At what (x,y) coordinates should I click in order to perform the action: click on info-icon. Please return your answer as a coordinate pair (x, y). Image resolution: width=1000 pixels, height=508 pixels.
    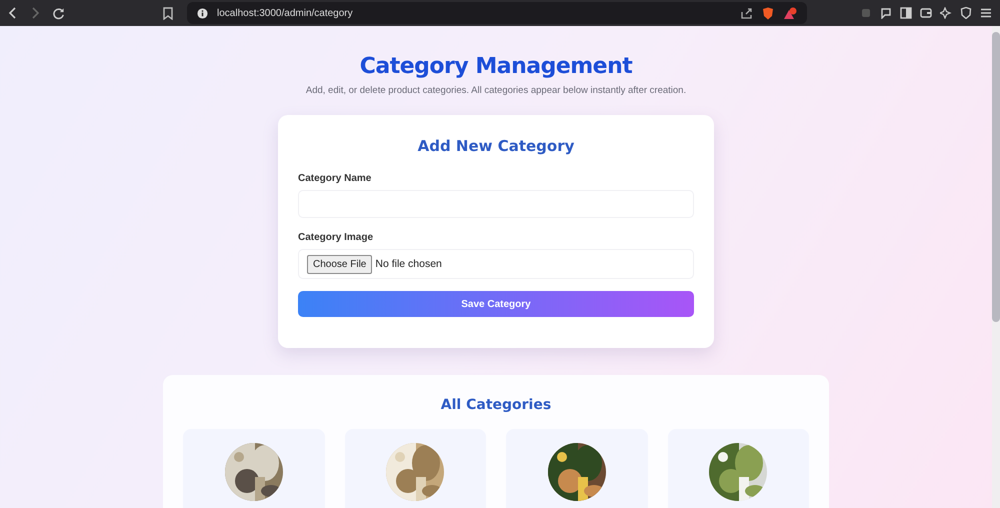
    Looking at the image, I should click on (202, 13).